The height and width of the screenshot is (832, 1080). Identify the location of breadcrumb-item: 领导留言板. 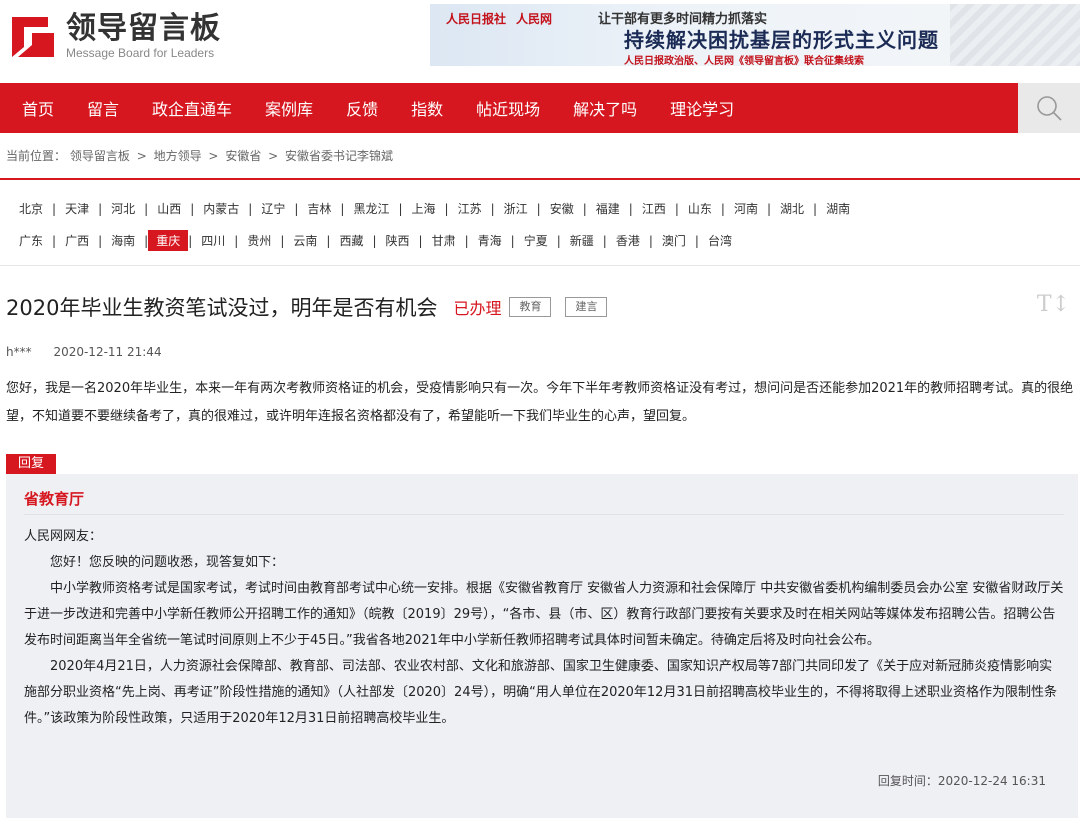
(100, 156).